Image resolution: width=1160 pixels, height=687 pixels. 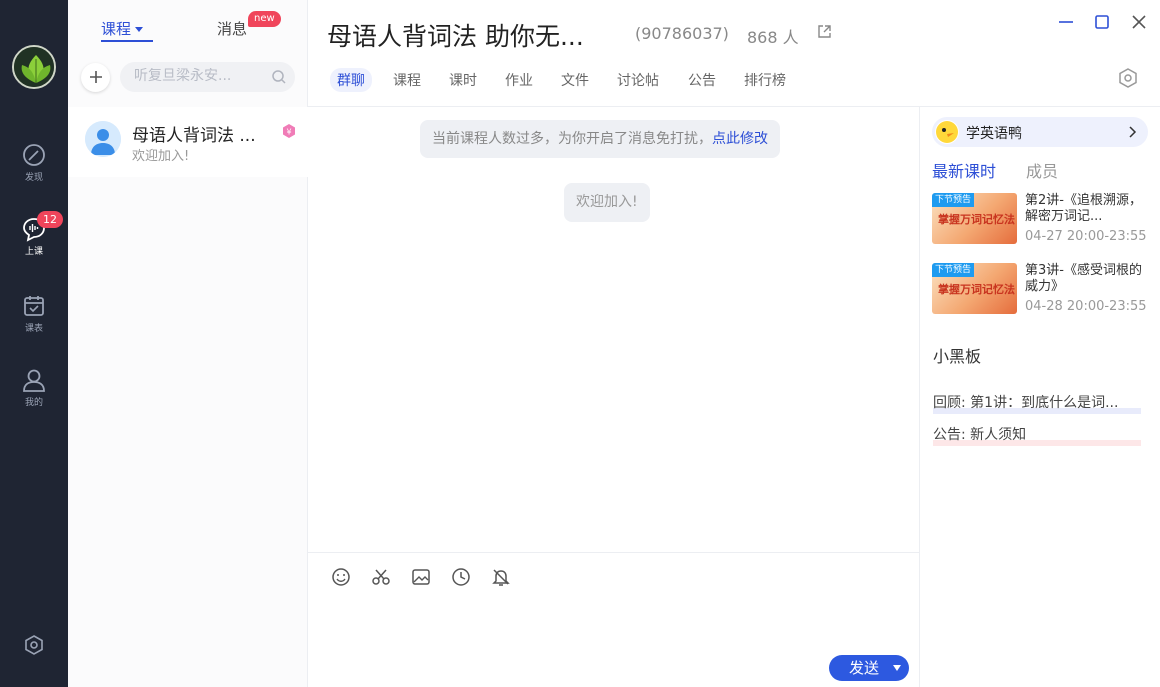 I want to click on send-button: 发送, so click(x=869, y=668).